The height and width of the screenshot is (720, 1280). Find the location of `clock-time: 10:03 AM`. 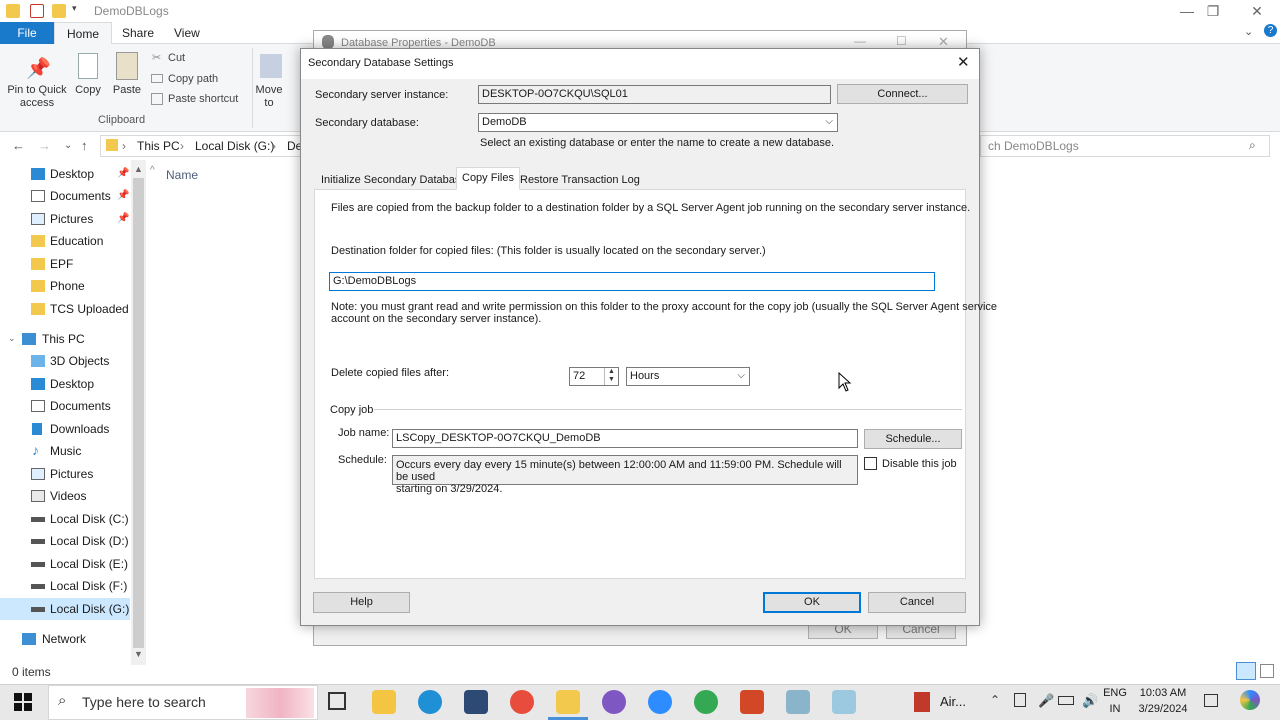

clock-time: 10:03 AM is located at coordinates (1163, 693).